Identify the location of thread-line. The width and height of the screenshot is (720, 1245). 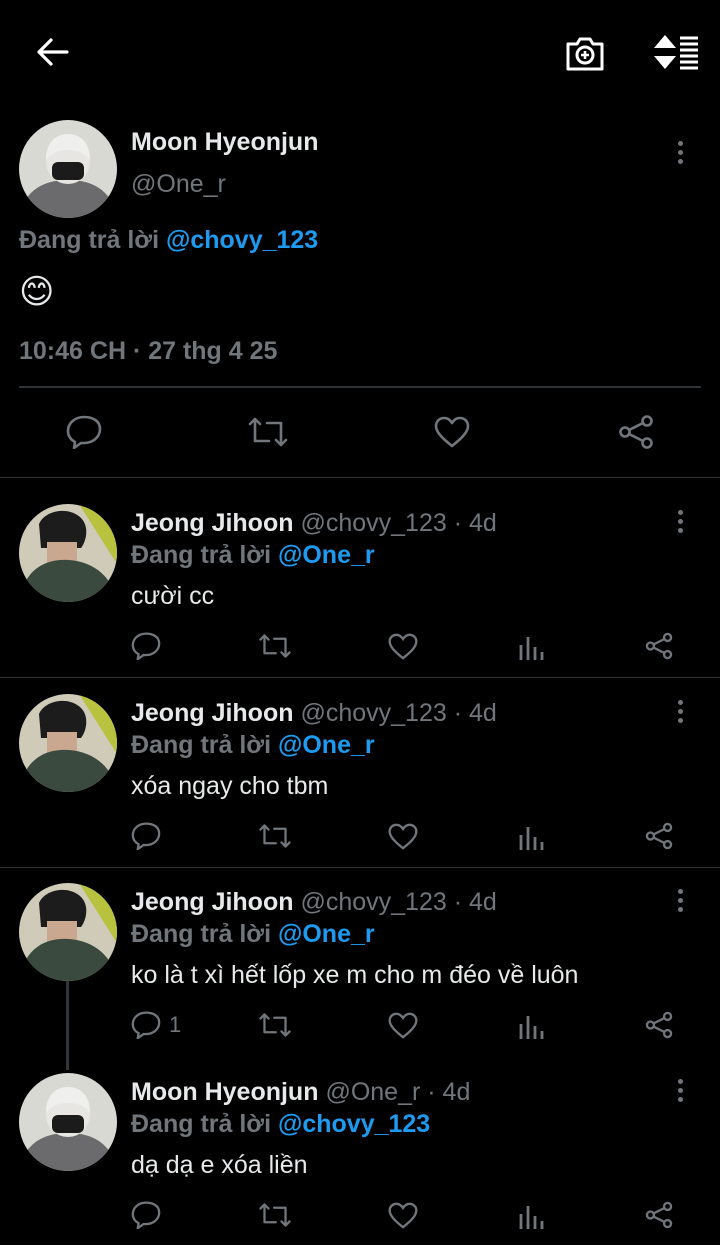
(67, 1025).